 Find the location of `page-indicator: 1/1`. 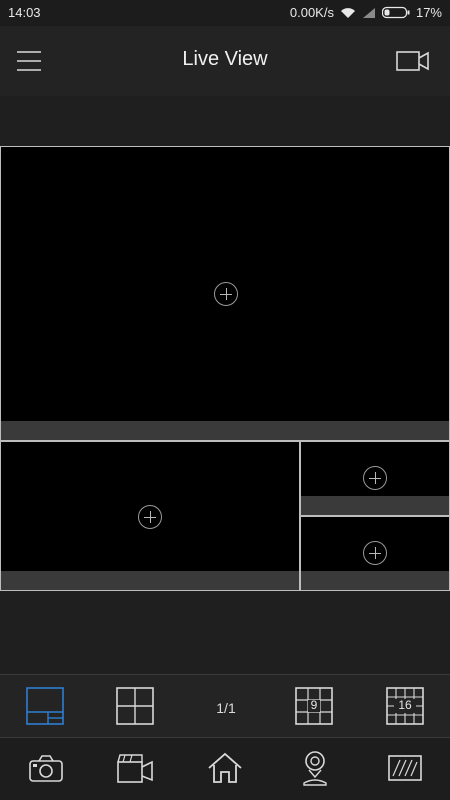

page-indicator: 1/1 is located at coordinates (226, 708).